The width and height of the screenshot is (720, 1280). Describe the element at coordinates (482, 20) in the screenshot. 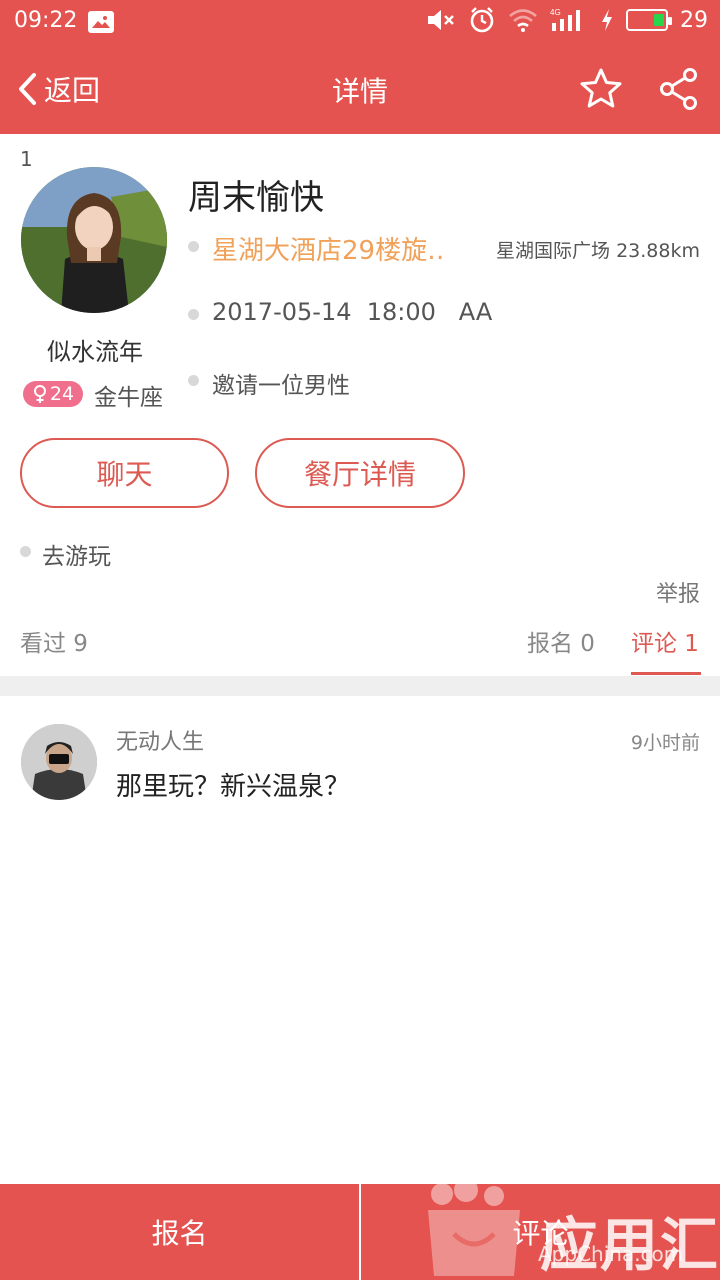

I see `alarm-icon` at that location.